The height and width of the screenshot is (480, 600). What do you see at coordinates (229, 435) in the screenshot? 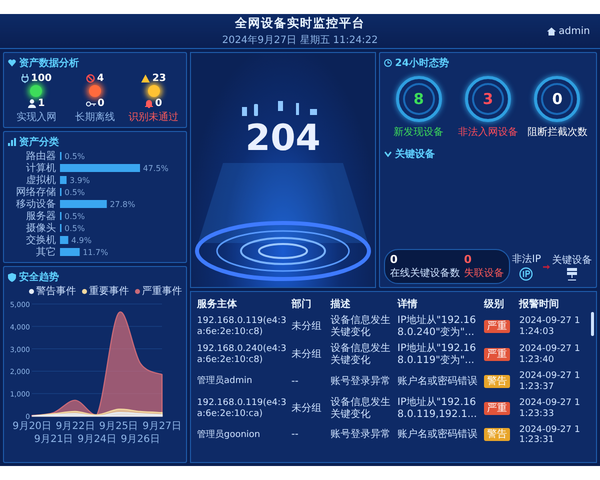
I see `table-cell-text: 管理员goonion` at bounding box center [229, 435].